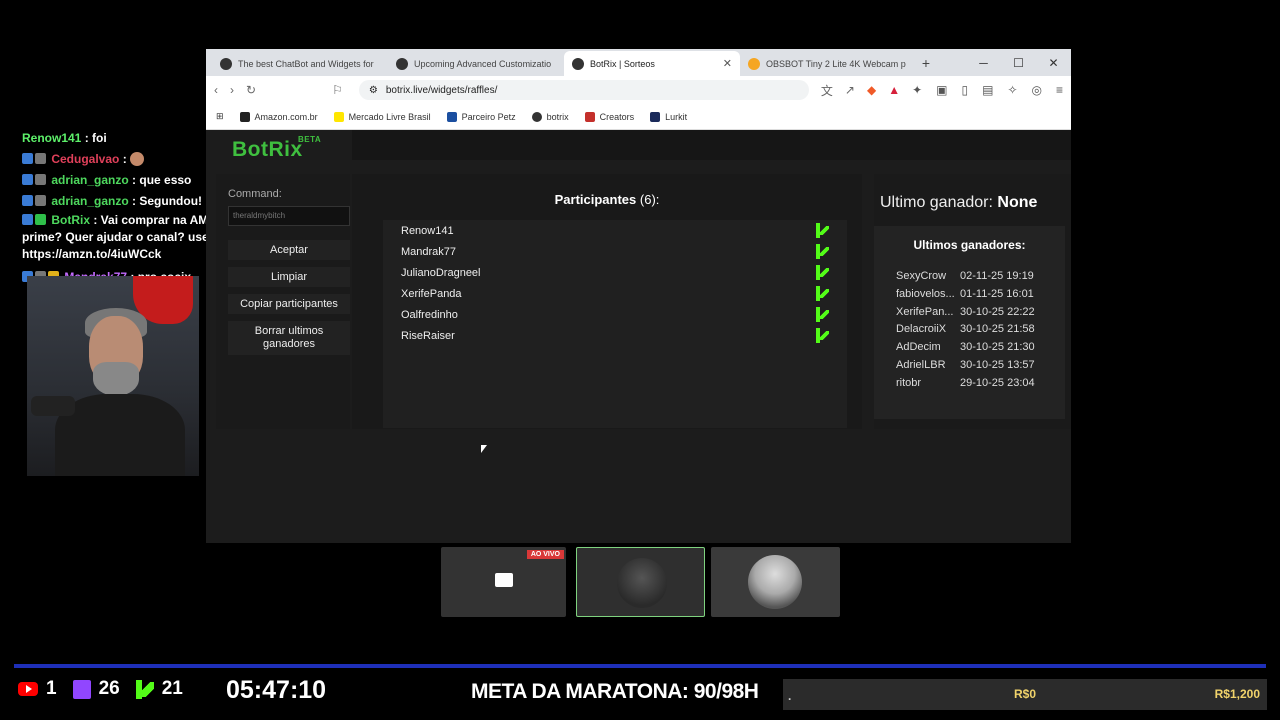  I want to click on botrix-logo: BotRix BETA, so click(276, 148).